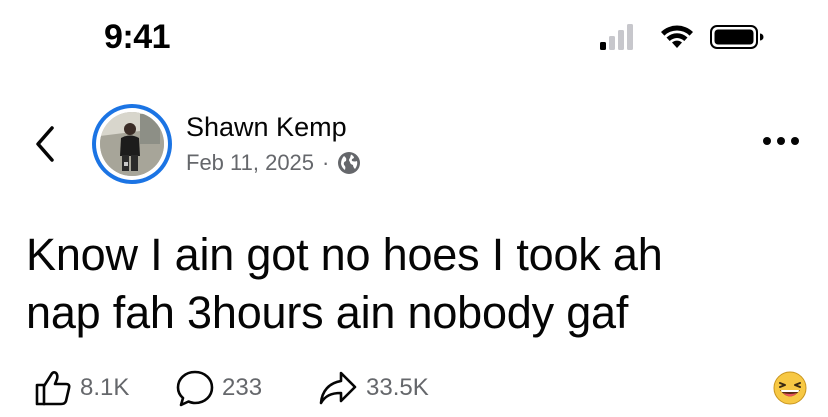  I want to click on status-icons, so click(685, 37).